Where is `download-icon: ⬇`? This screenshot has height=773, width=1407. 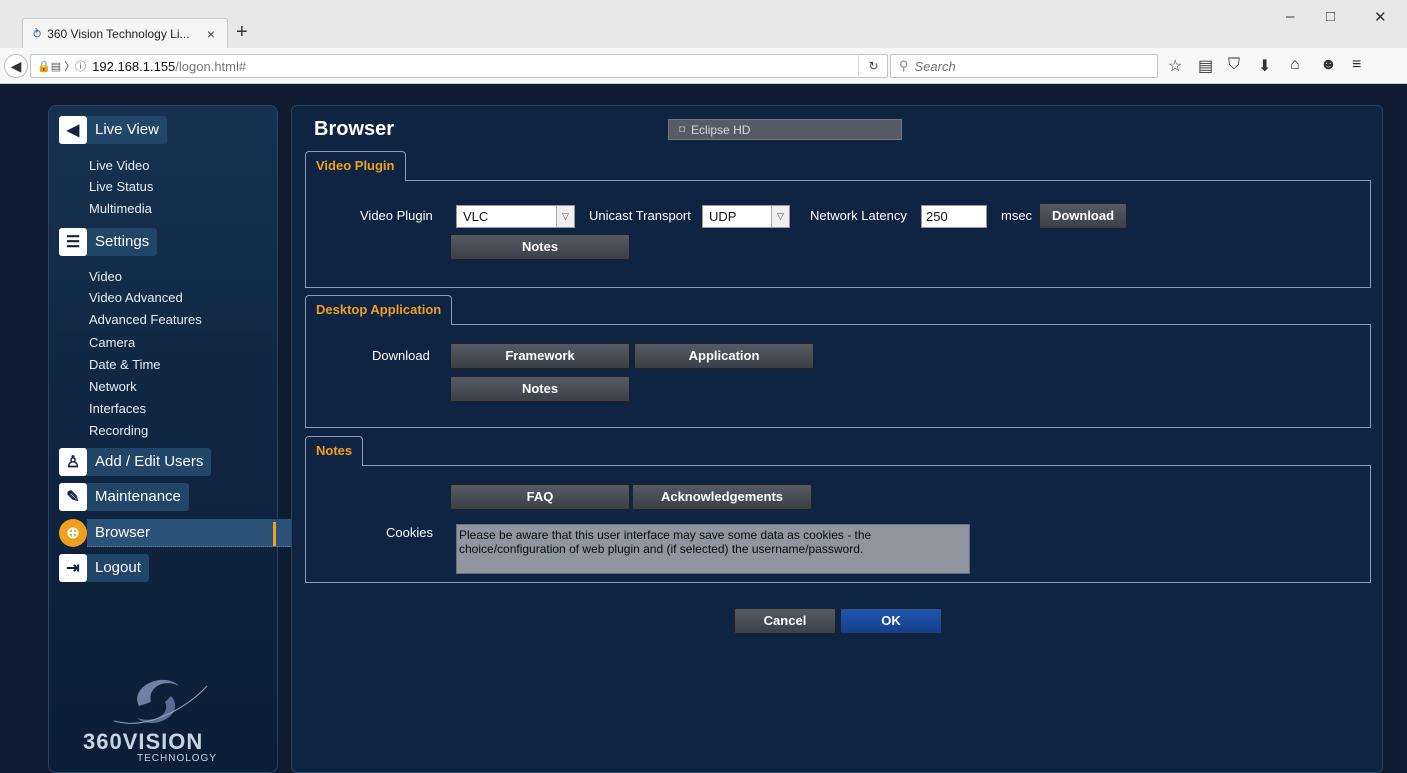 download-icon: ⬇ is located at coordinates (1264, 66).